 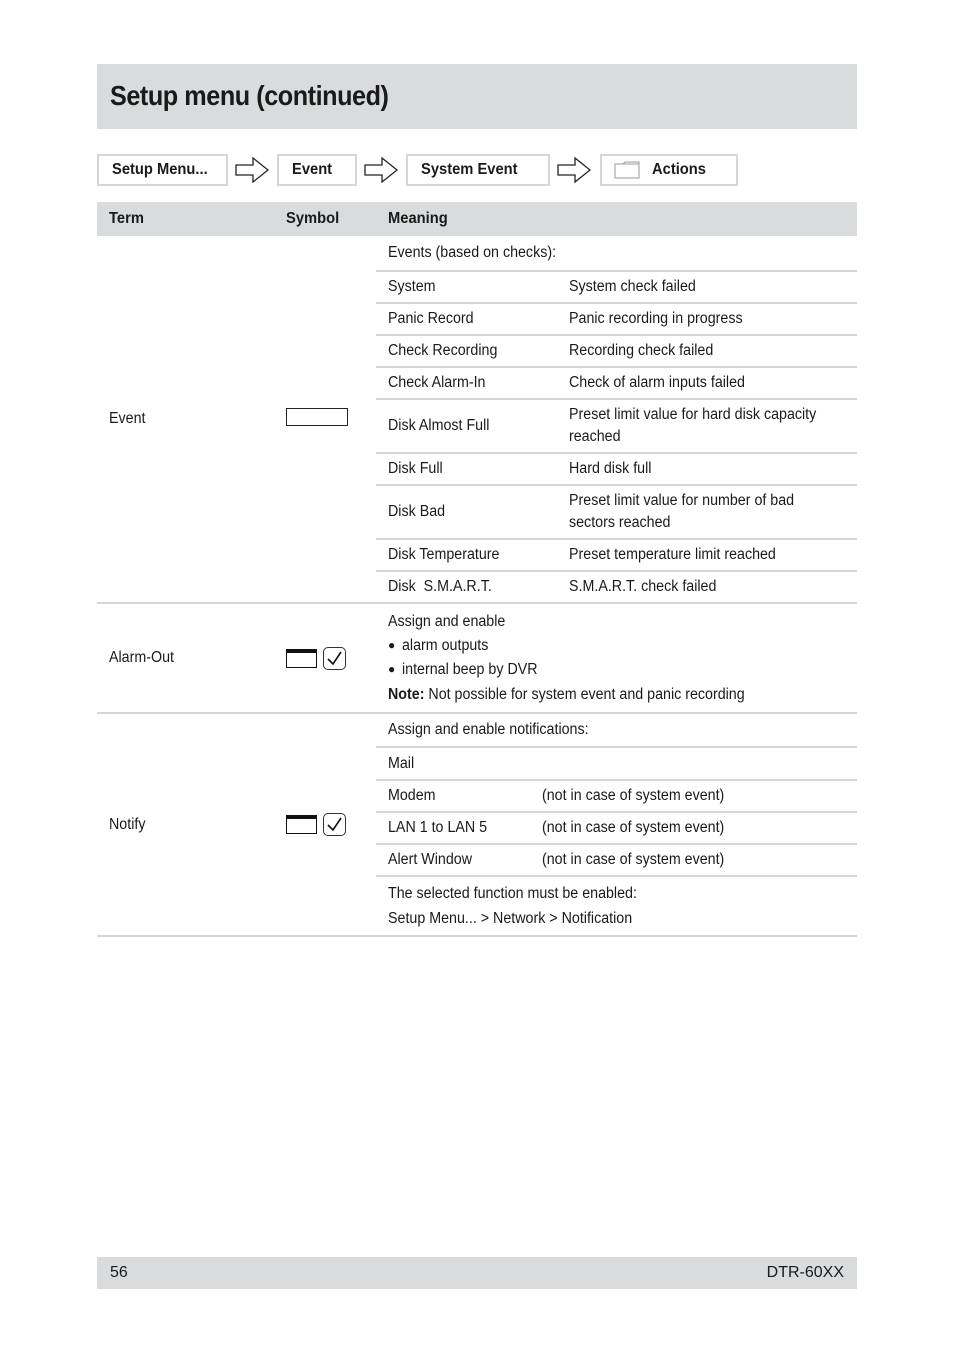 What do you see at coordinates (805, 1272) in the screenshot?
I see `model-name: DTR-60XX` at bounding box center [805, 1272].